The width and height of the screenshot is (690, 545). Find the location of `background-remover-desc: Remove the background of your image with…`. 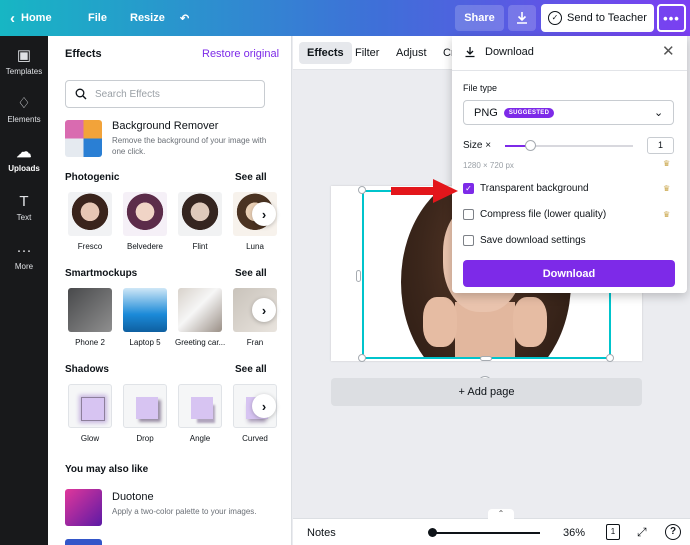

background-remover-desc: Remove the background of your image with… is located at coordinates (189, 146).